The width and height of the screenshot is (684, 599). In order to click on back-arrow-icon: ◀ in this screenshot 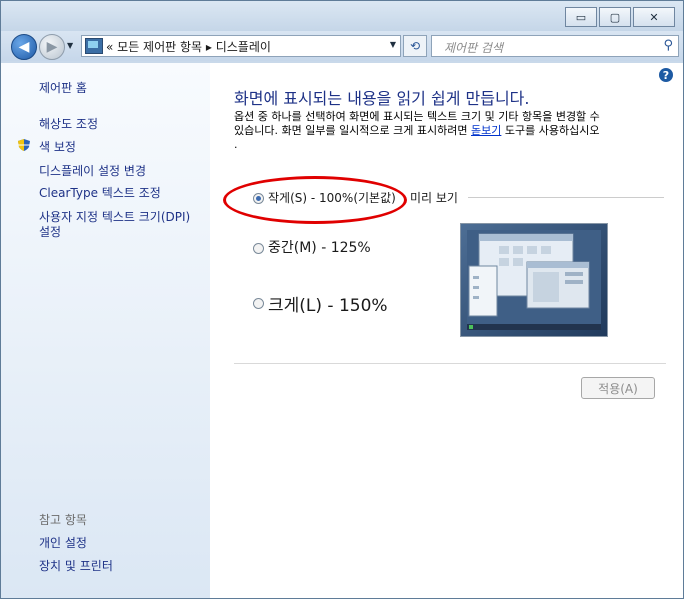, I will do `click(24, 47)`.